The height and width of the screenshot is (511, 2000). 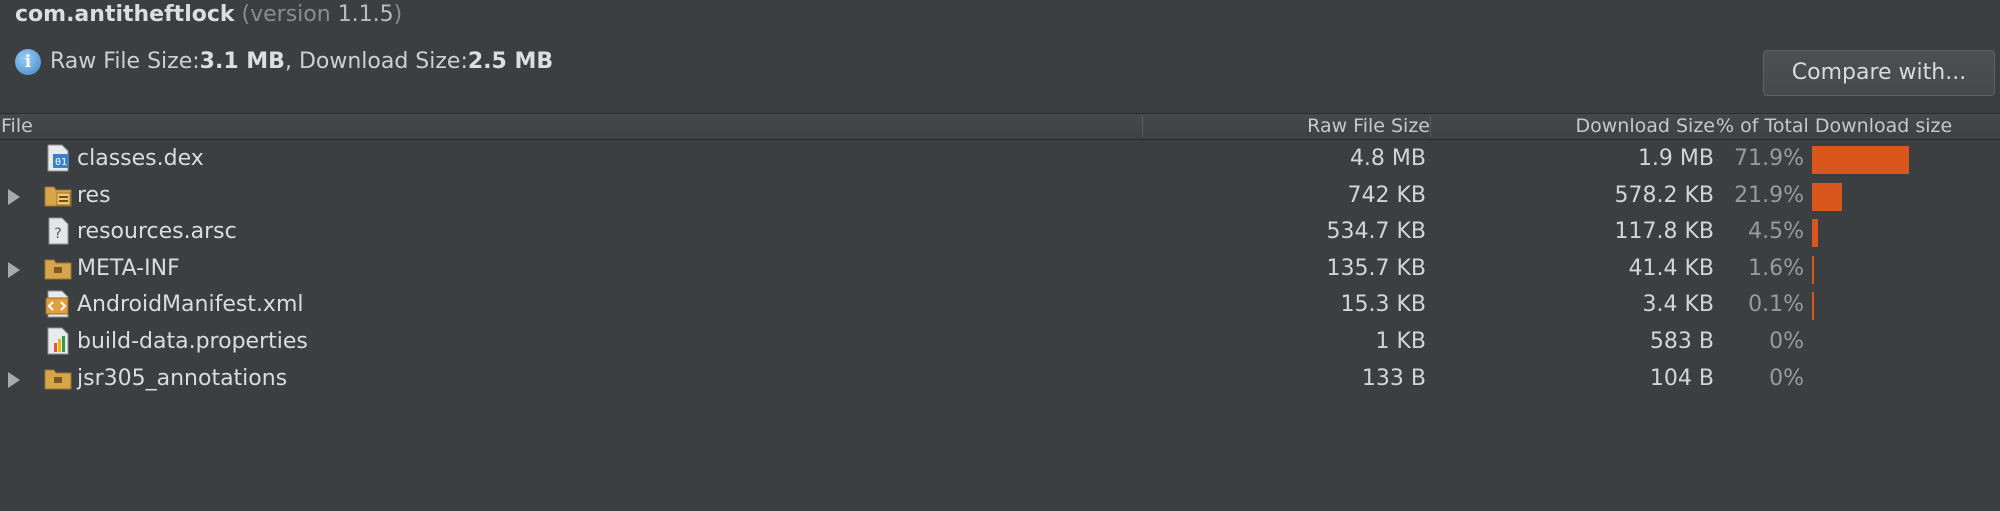 I want to click on file-name: res, so click(x=94, y=195).